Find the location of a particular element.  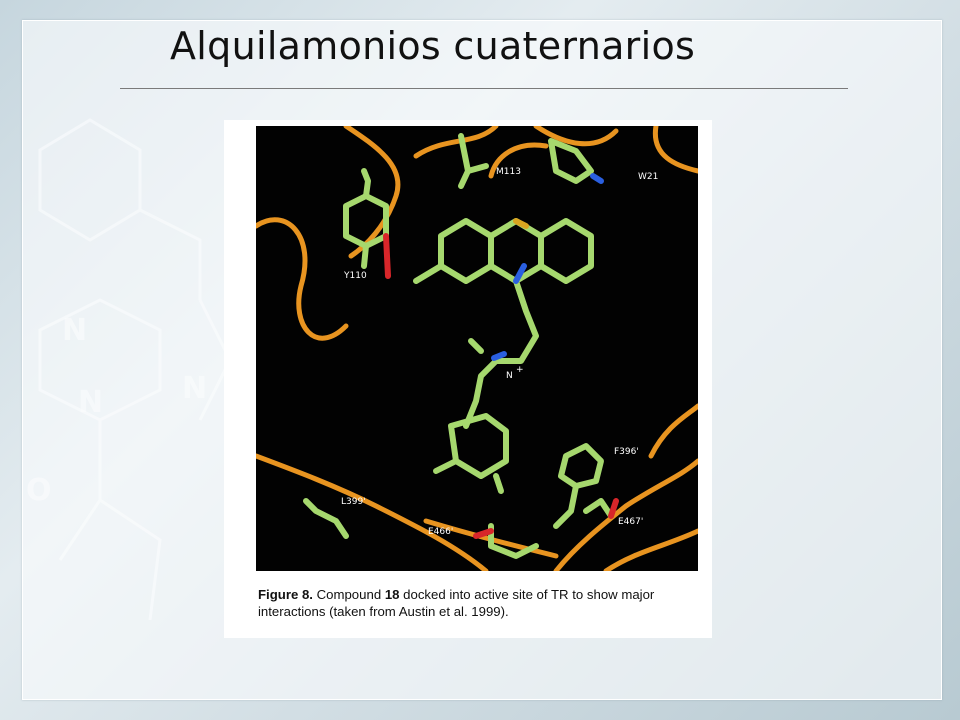

label-n-plus-charge: + is located at coordinates (520, 370).